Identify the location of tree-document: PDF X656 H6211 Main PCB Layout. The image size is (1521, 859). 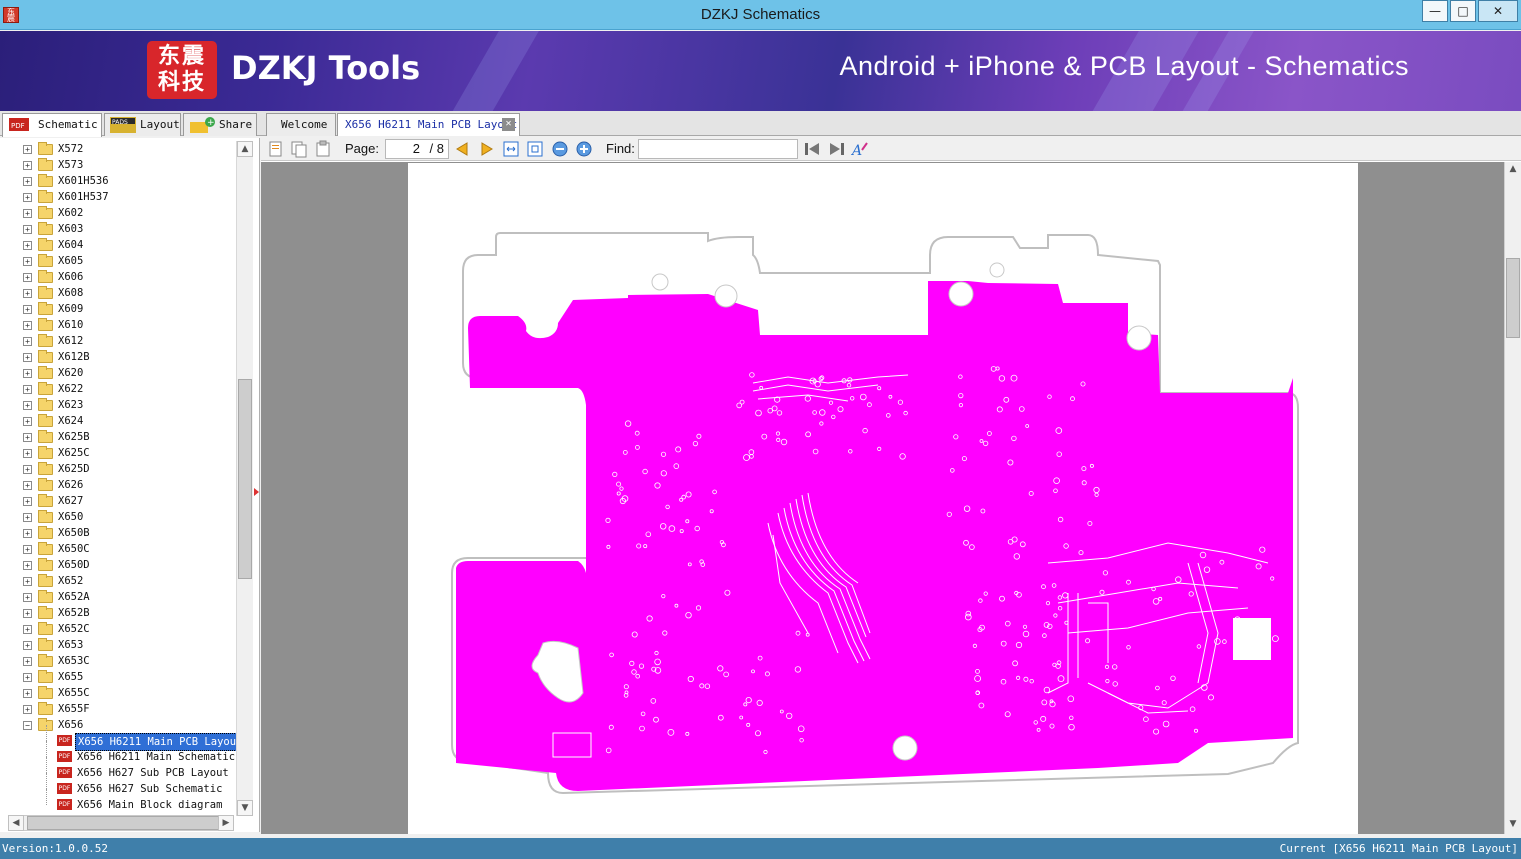
(123, 738).